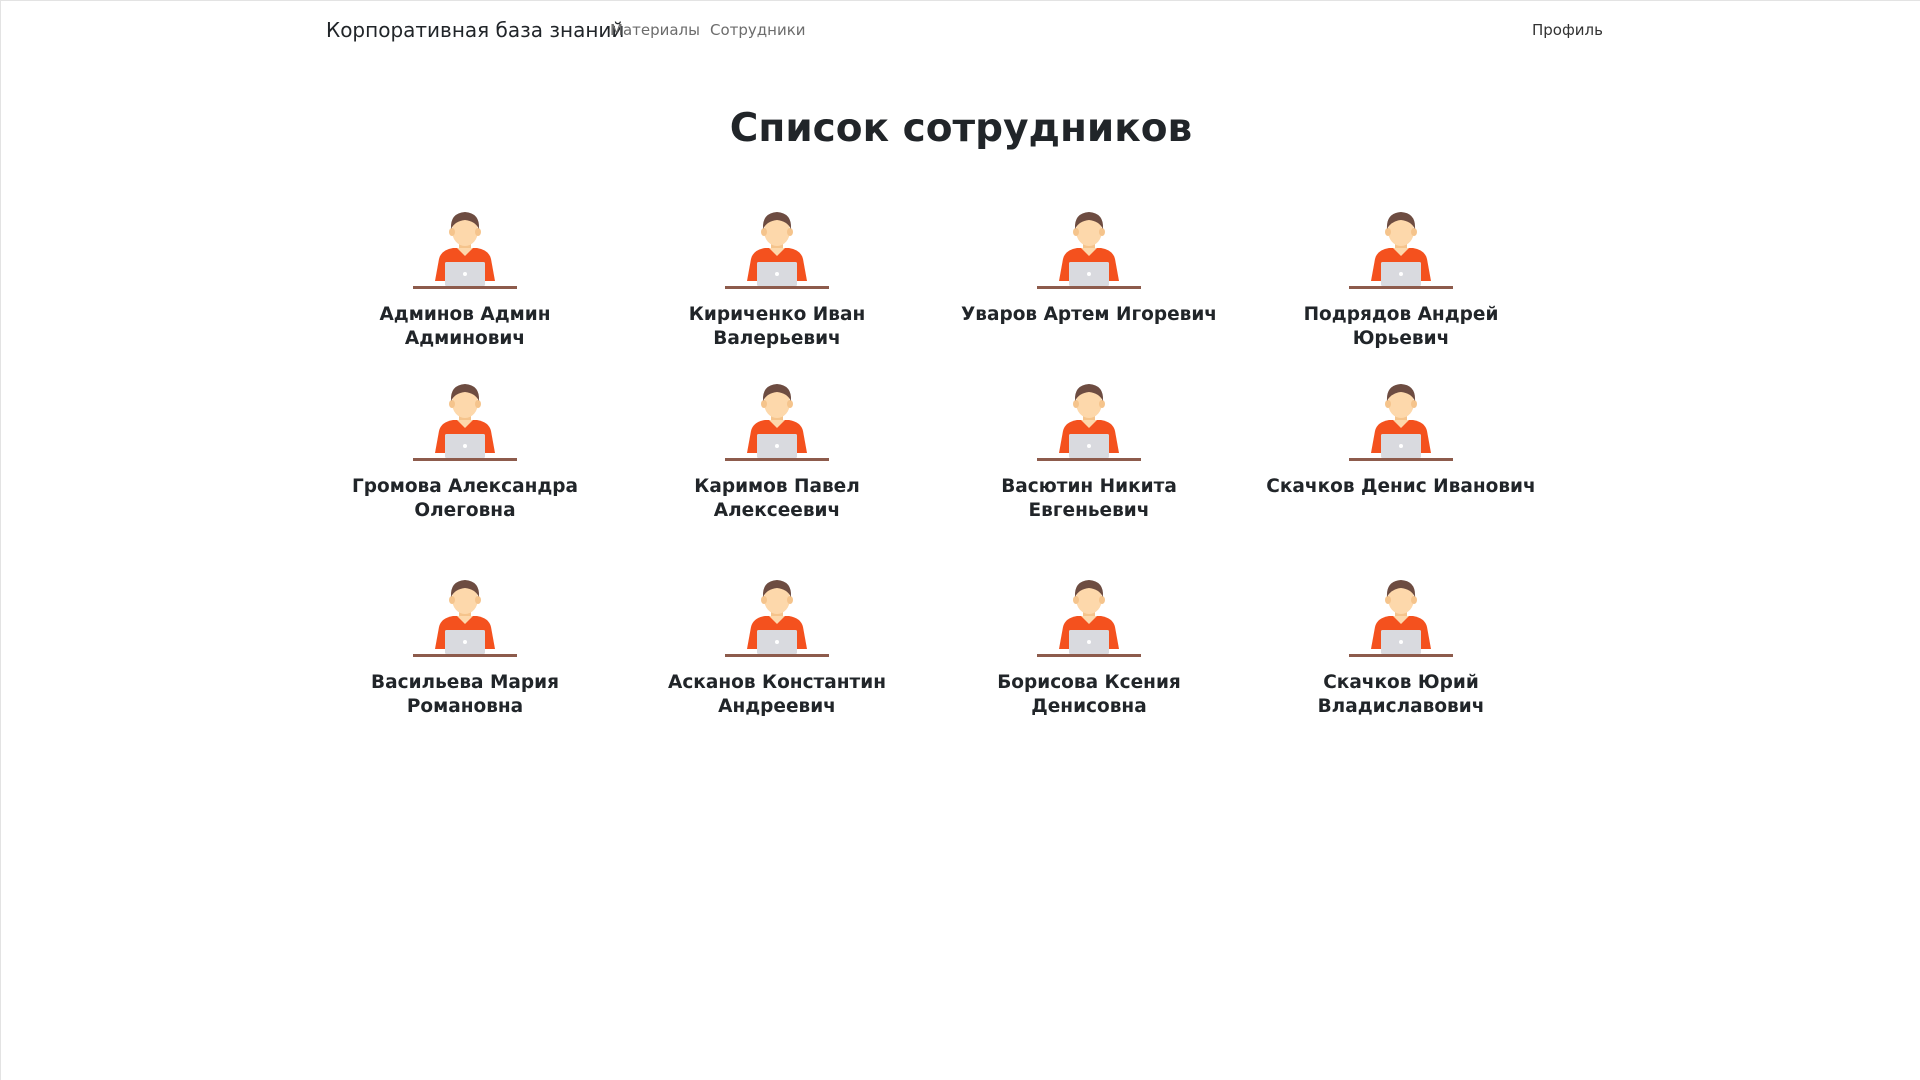  Describe the element at coordinates (777, 295) in the screenshot. I see `employee-card: Кириченко Иван Валерьевич` at that location.